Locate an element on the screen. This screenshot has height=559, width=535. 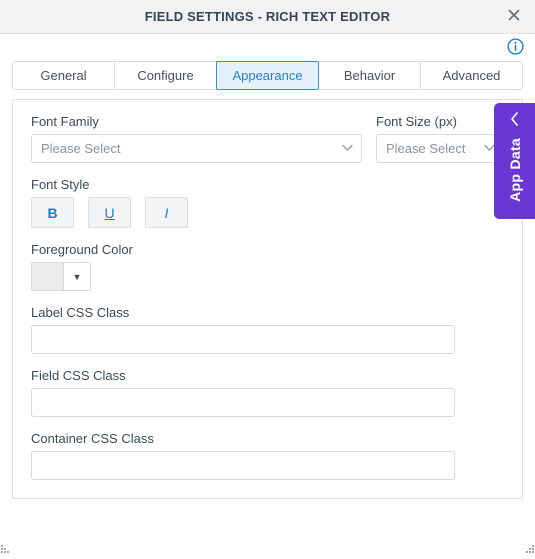
font-family-select: Please Select is located at coordinates (196, 148).